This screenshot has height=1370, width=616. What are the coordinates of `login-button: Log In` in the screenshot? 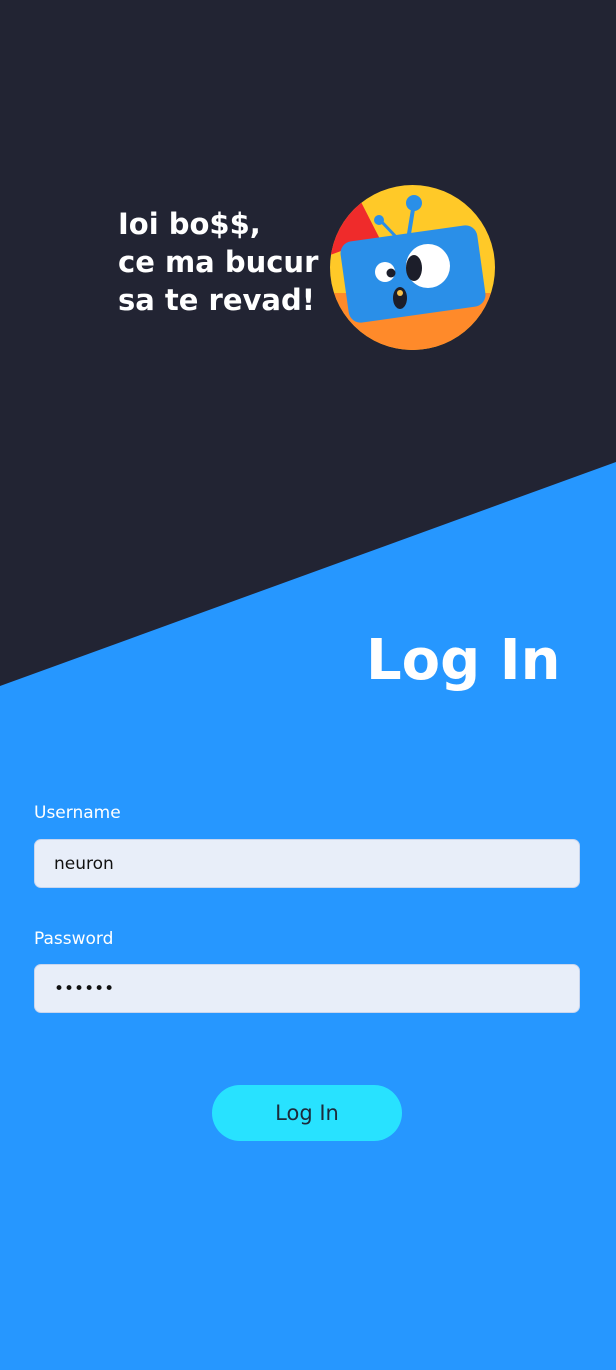 It's located at (307, 1113).